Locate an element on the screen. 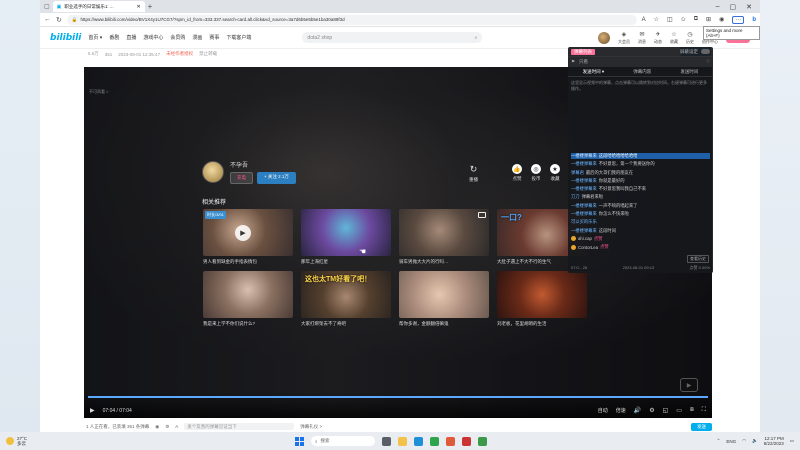  block-settings: 屏蔽设定 is located at coordinates (689, 52).